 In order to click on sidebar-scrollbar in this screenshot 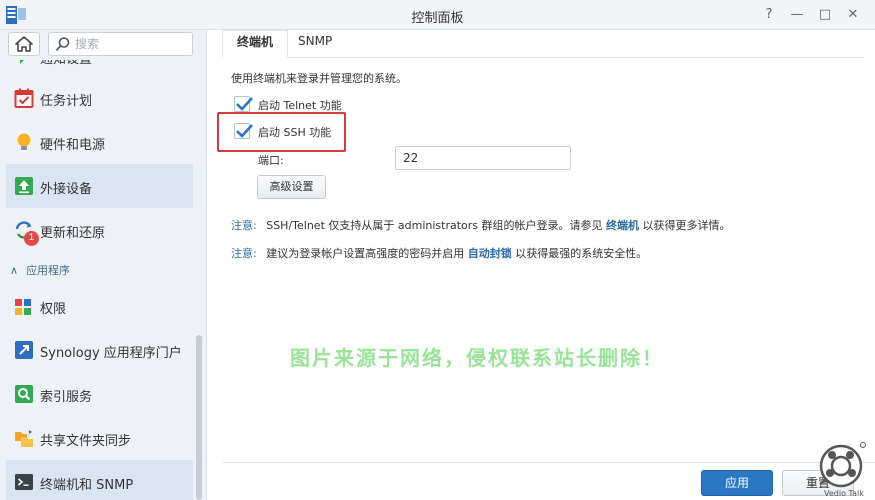, I will do `click(199, 417)`.